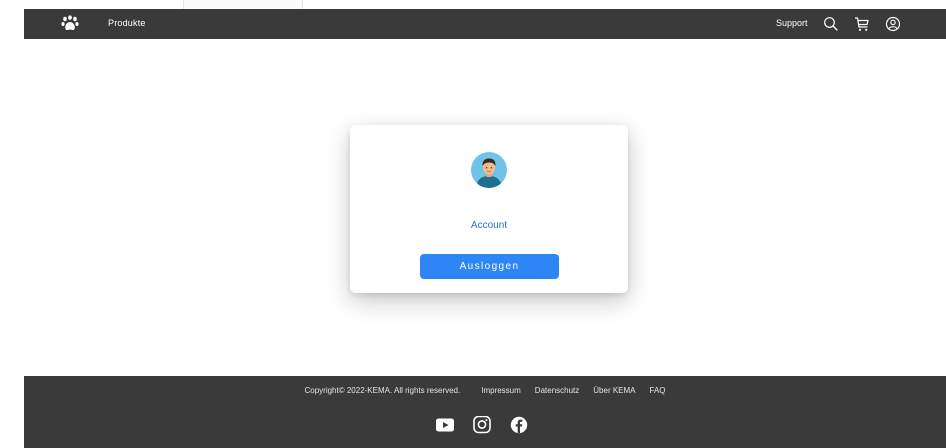 The height and width of the screenshot is (448, 946). What do you see at coordinates (519, 425) in the screenshot?
I see `facebook-icon` at bounding box center [519, 425].